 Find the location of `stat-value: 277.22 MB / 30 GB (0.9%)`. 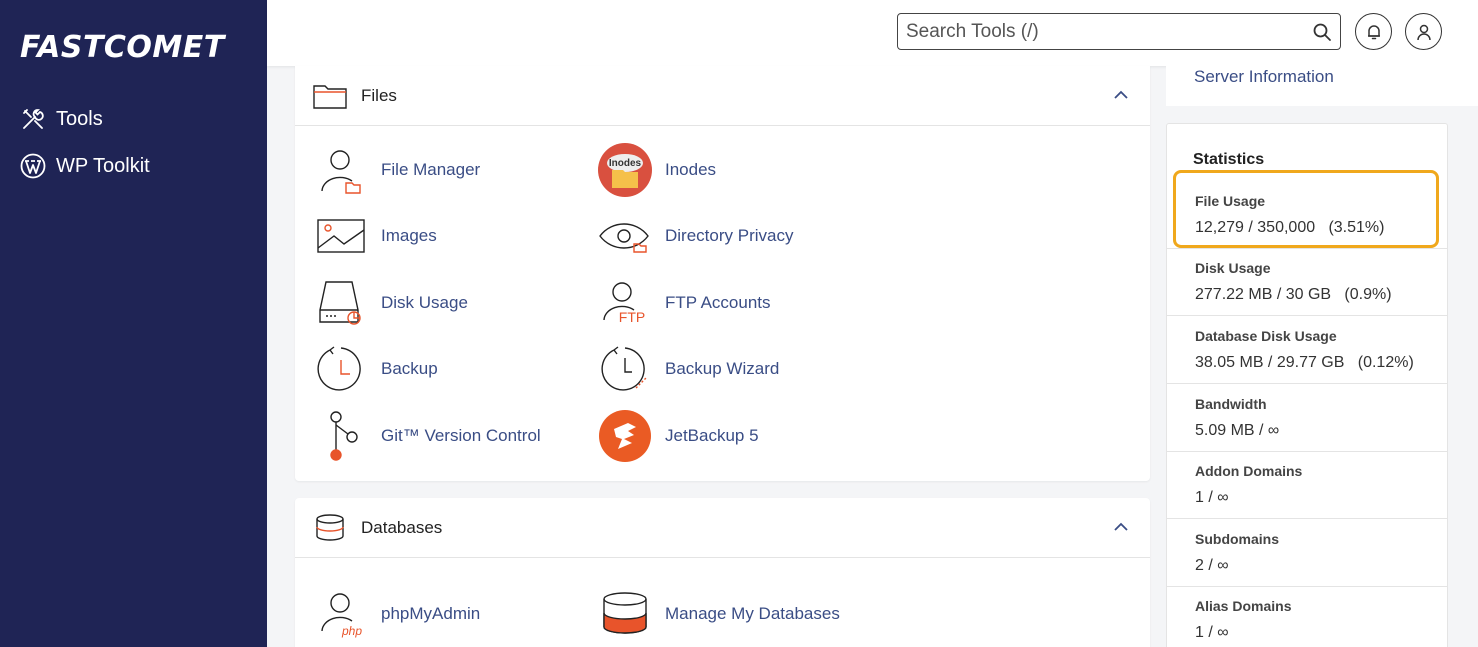

stat-value: 277.22 MB / 30 GB (0.9%) is located at coordinates (1293, 294).